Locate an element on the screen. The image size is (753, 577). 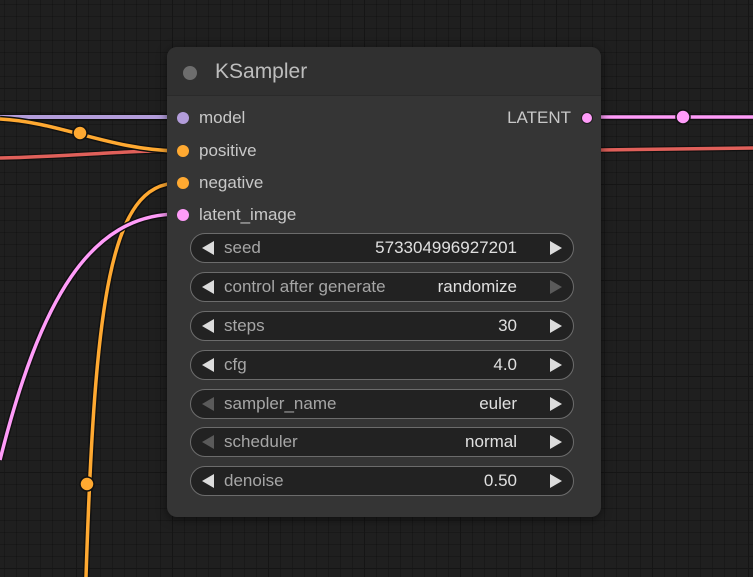
widget-value-seed: 573304996927201 is located at coordinates (446, 247).